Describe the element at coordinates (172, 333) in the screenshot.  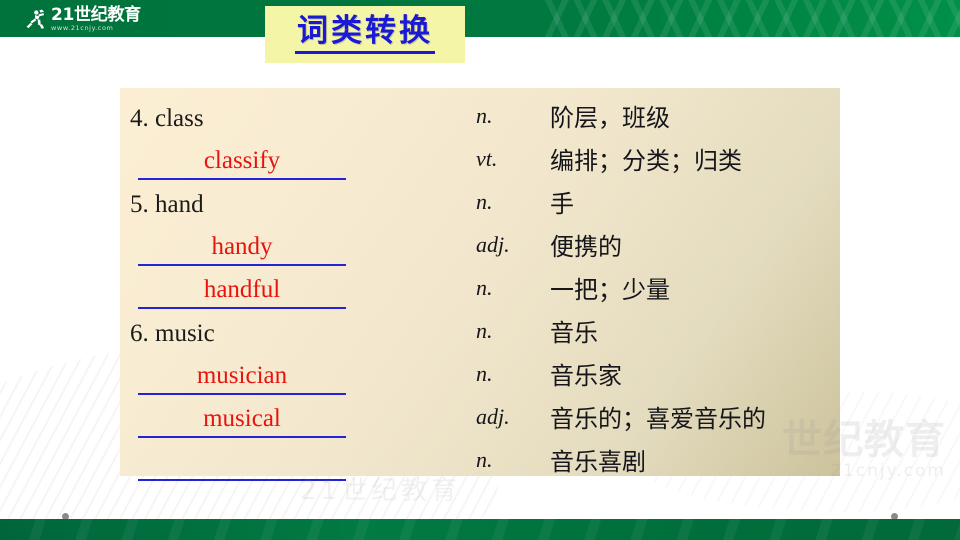
I see `prompt-word: 6. music` at that location.